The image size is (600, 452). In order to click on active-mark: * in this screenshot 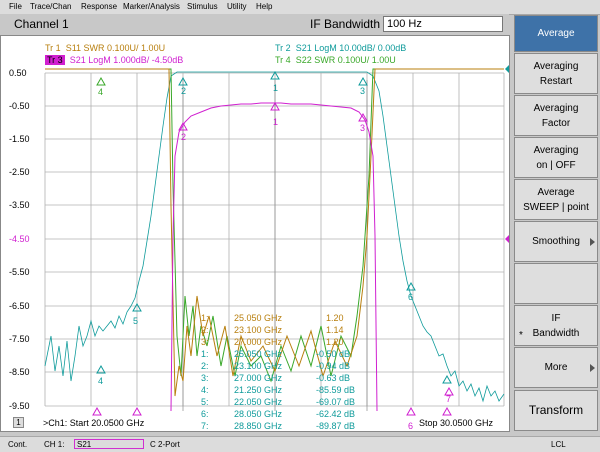, I will do `click(521, 335)`.